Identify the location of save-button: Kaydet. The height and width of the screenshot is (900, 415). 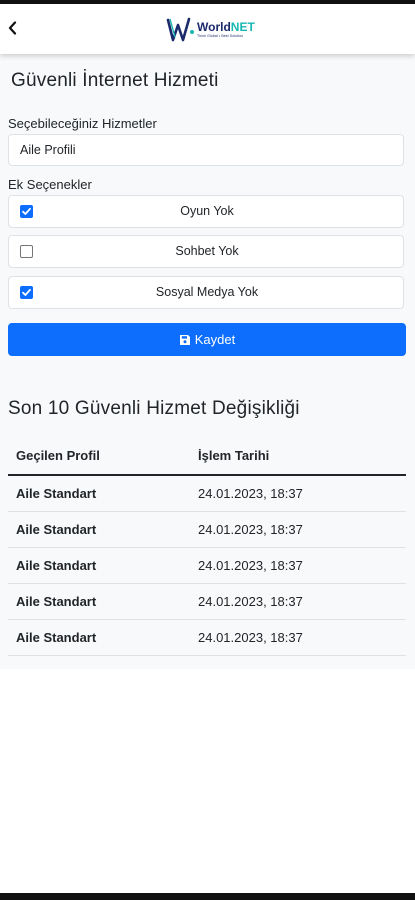
(207, 339).